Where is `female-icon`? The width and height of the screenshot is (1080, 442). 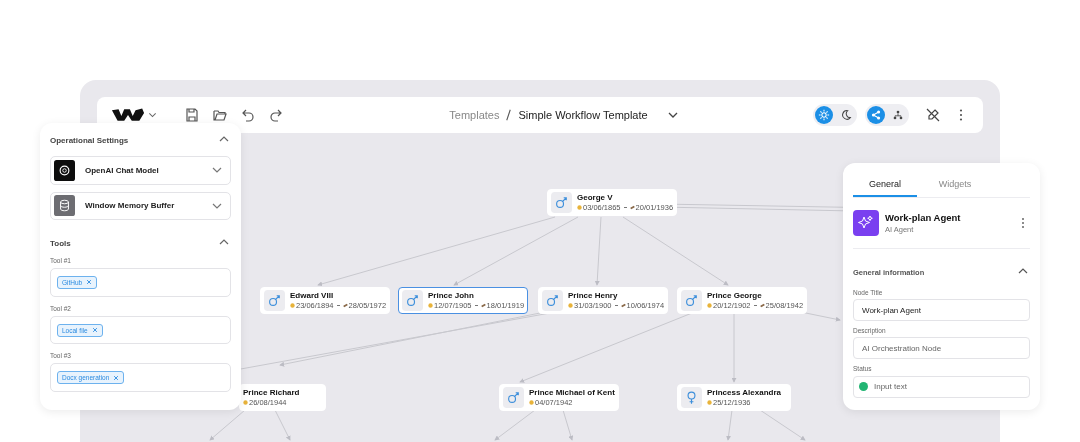
female-icon is located at coordinates (691, 397).